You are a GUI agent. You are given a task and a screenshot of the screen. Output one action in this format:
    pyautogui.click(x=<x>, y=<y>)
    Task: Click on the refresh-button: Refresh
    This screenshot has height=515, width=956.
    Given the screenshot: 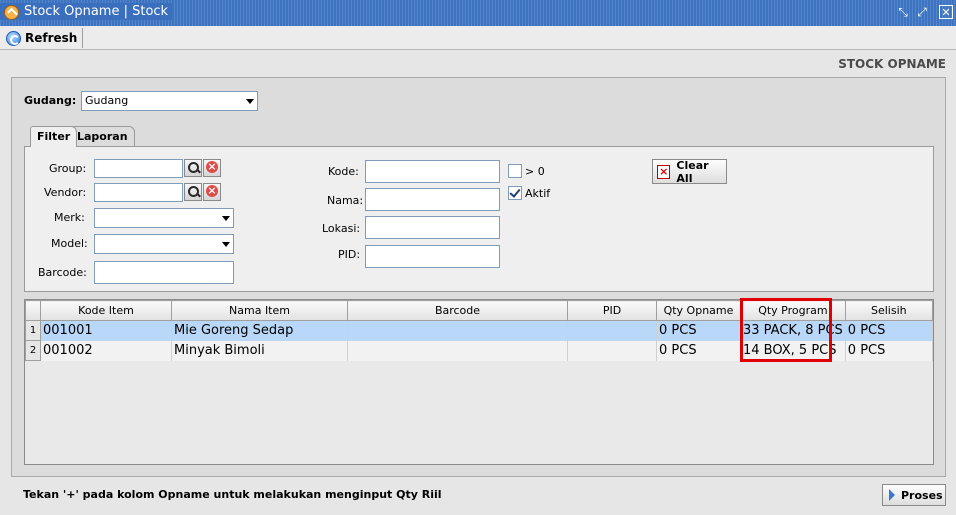 What is the action you would take?
    pyautogui.click(x=43, y=38)
    